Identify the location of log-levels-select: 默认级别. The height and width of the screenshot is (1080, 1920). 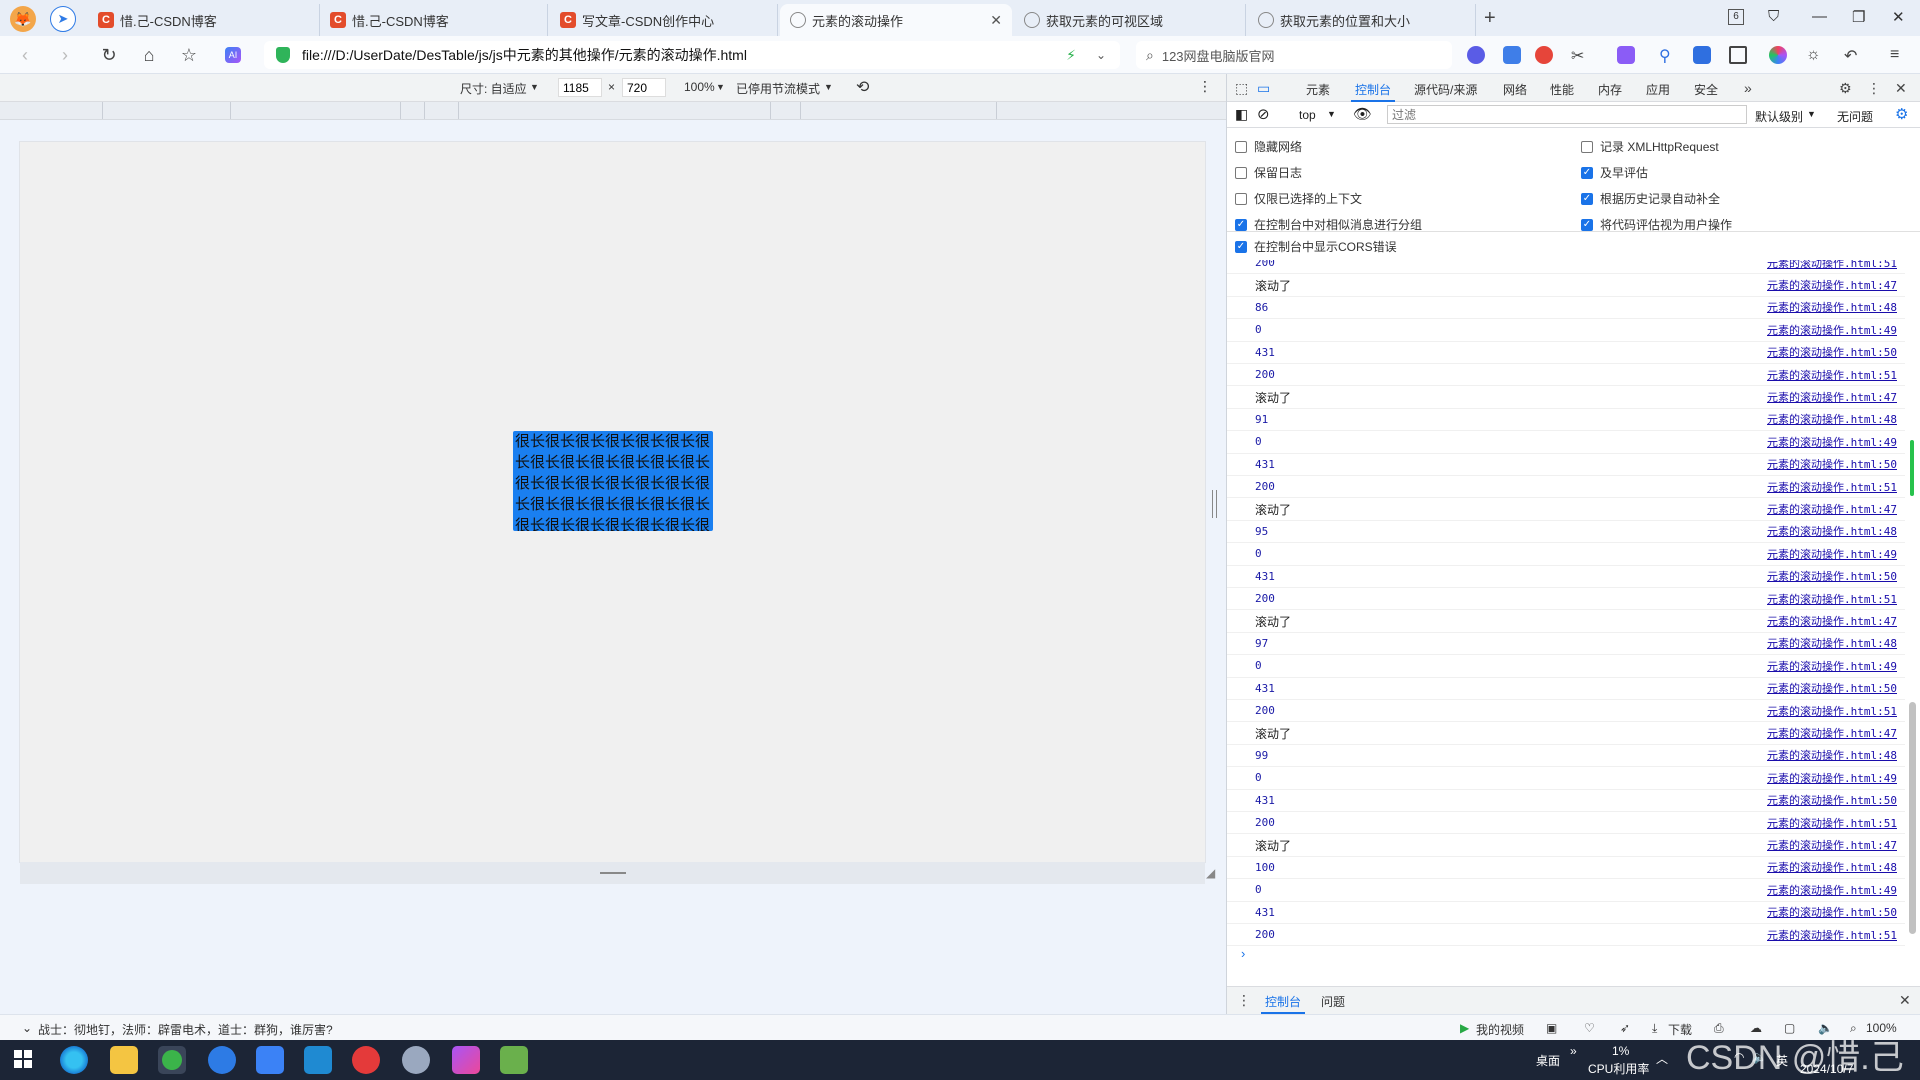
(1779, 116).